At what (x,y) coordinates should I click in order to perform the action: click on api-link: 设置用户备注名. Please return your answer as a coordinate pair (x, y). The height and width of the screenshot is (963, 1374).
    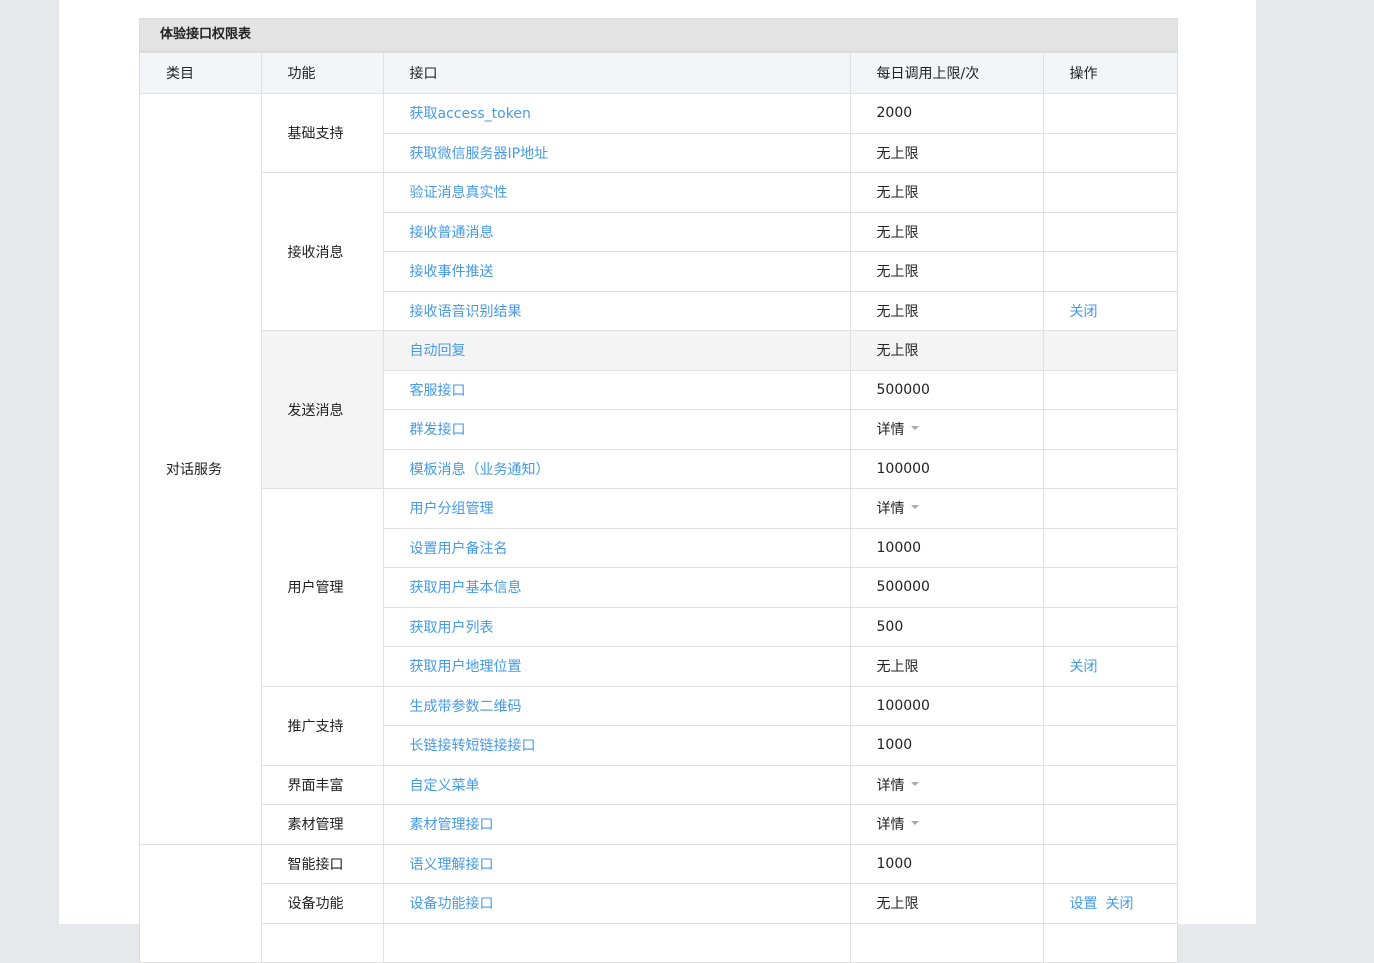
    Looking at the image, I should click on (459, 549).